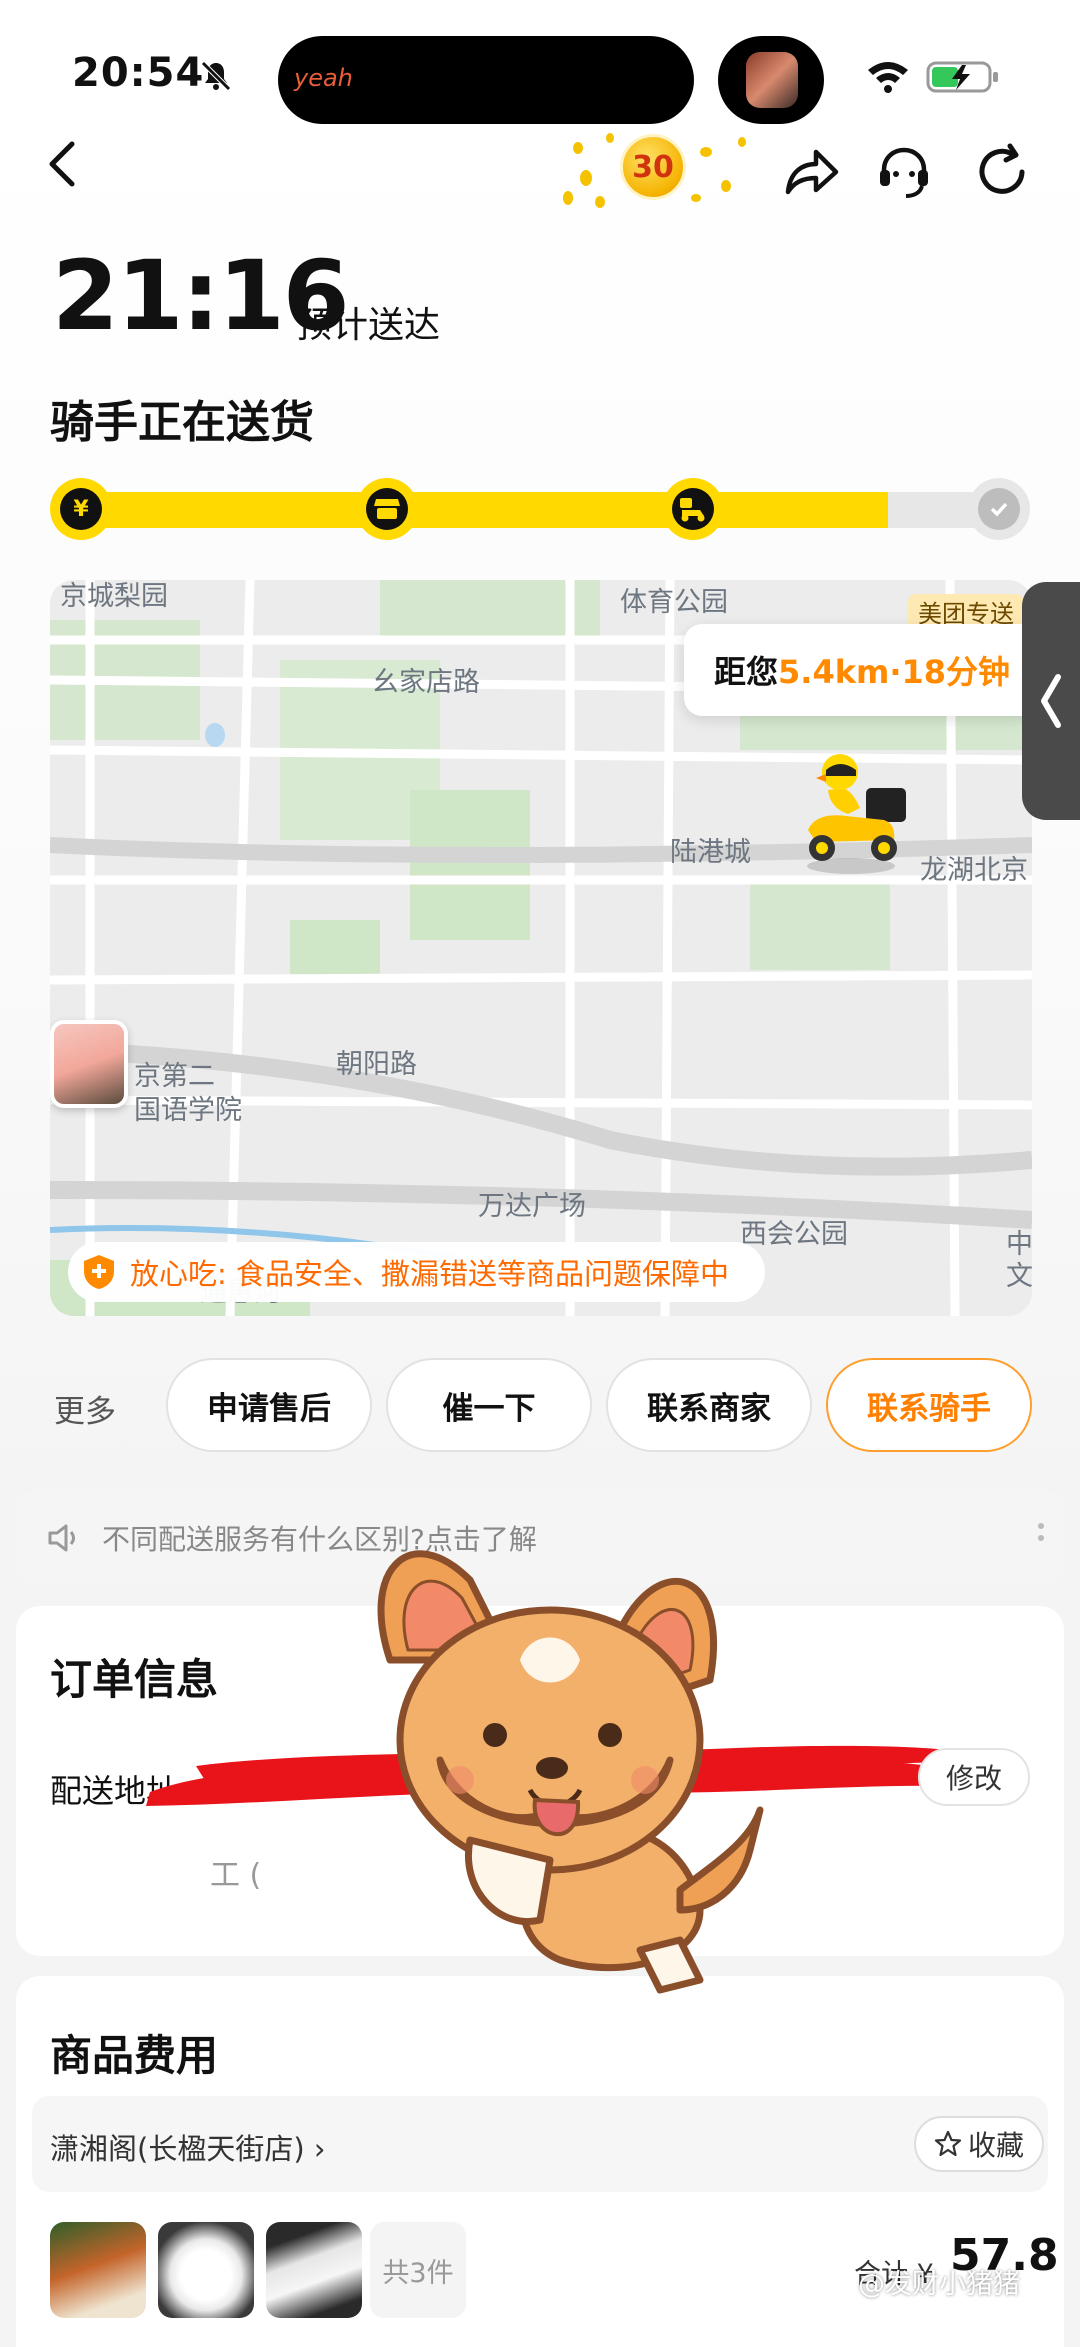 Image resolution: width=1080 pixels, height=2347 pixels. I want to click on speaker-icon, so click(61, 1538).